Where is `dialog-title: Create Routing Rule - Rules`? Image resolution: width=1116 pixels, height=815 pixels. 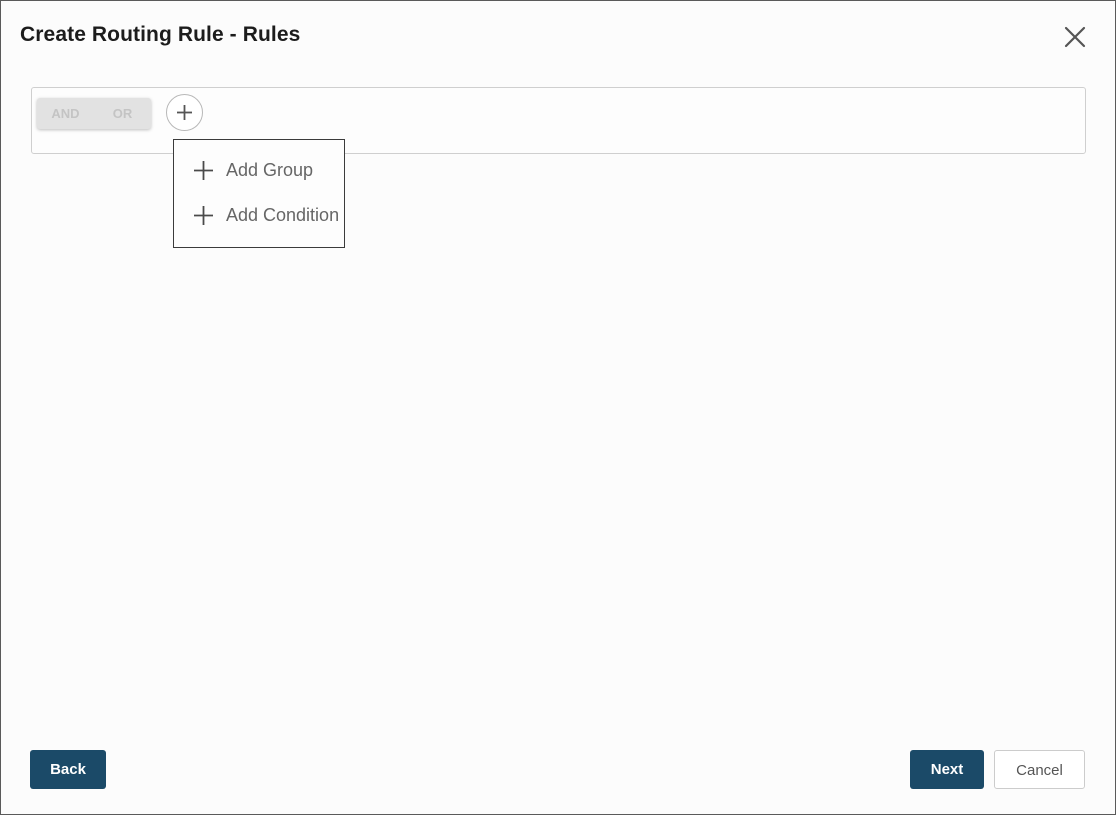
dialog-title: Create Routing Rule - Rules is located at coordinates (160, 34).